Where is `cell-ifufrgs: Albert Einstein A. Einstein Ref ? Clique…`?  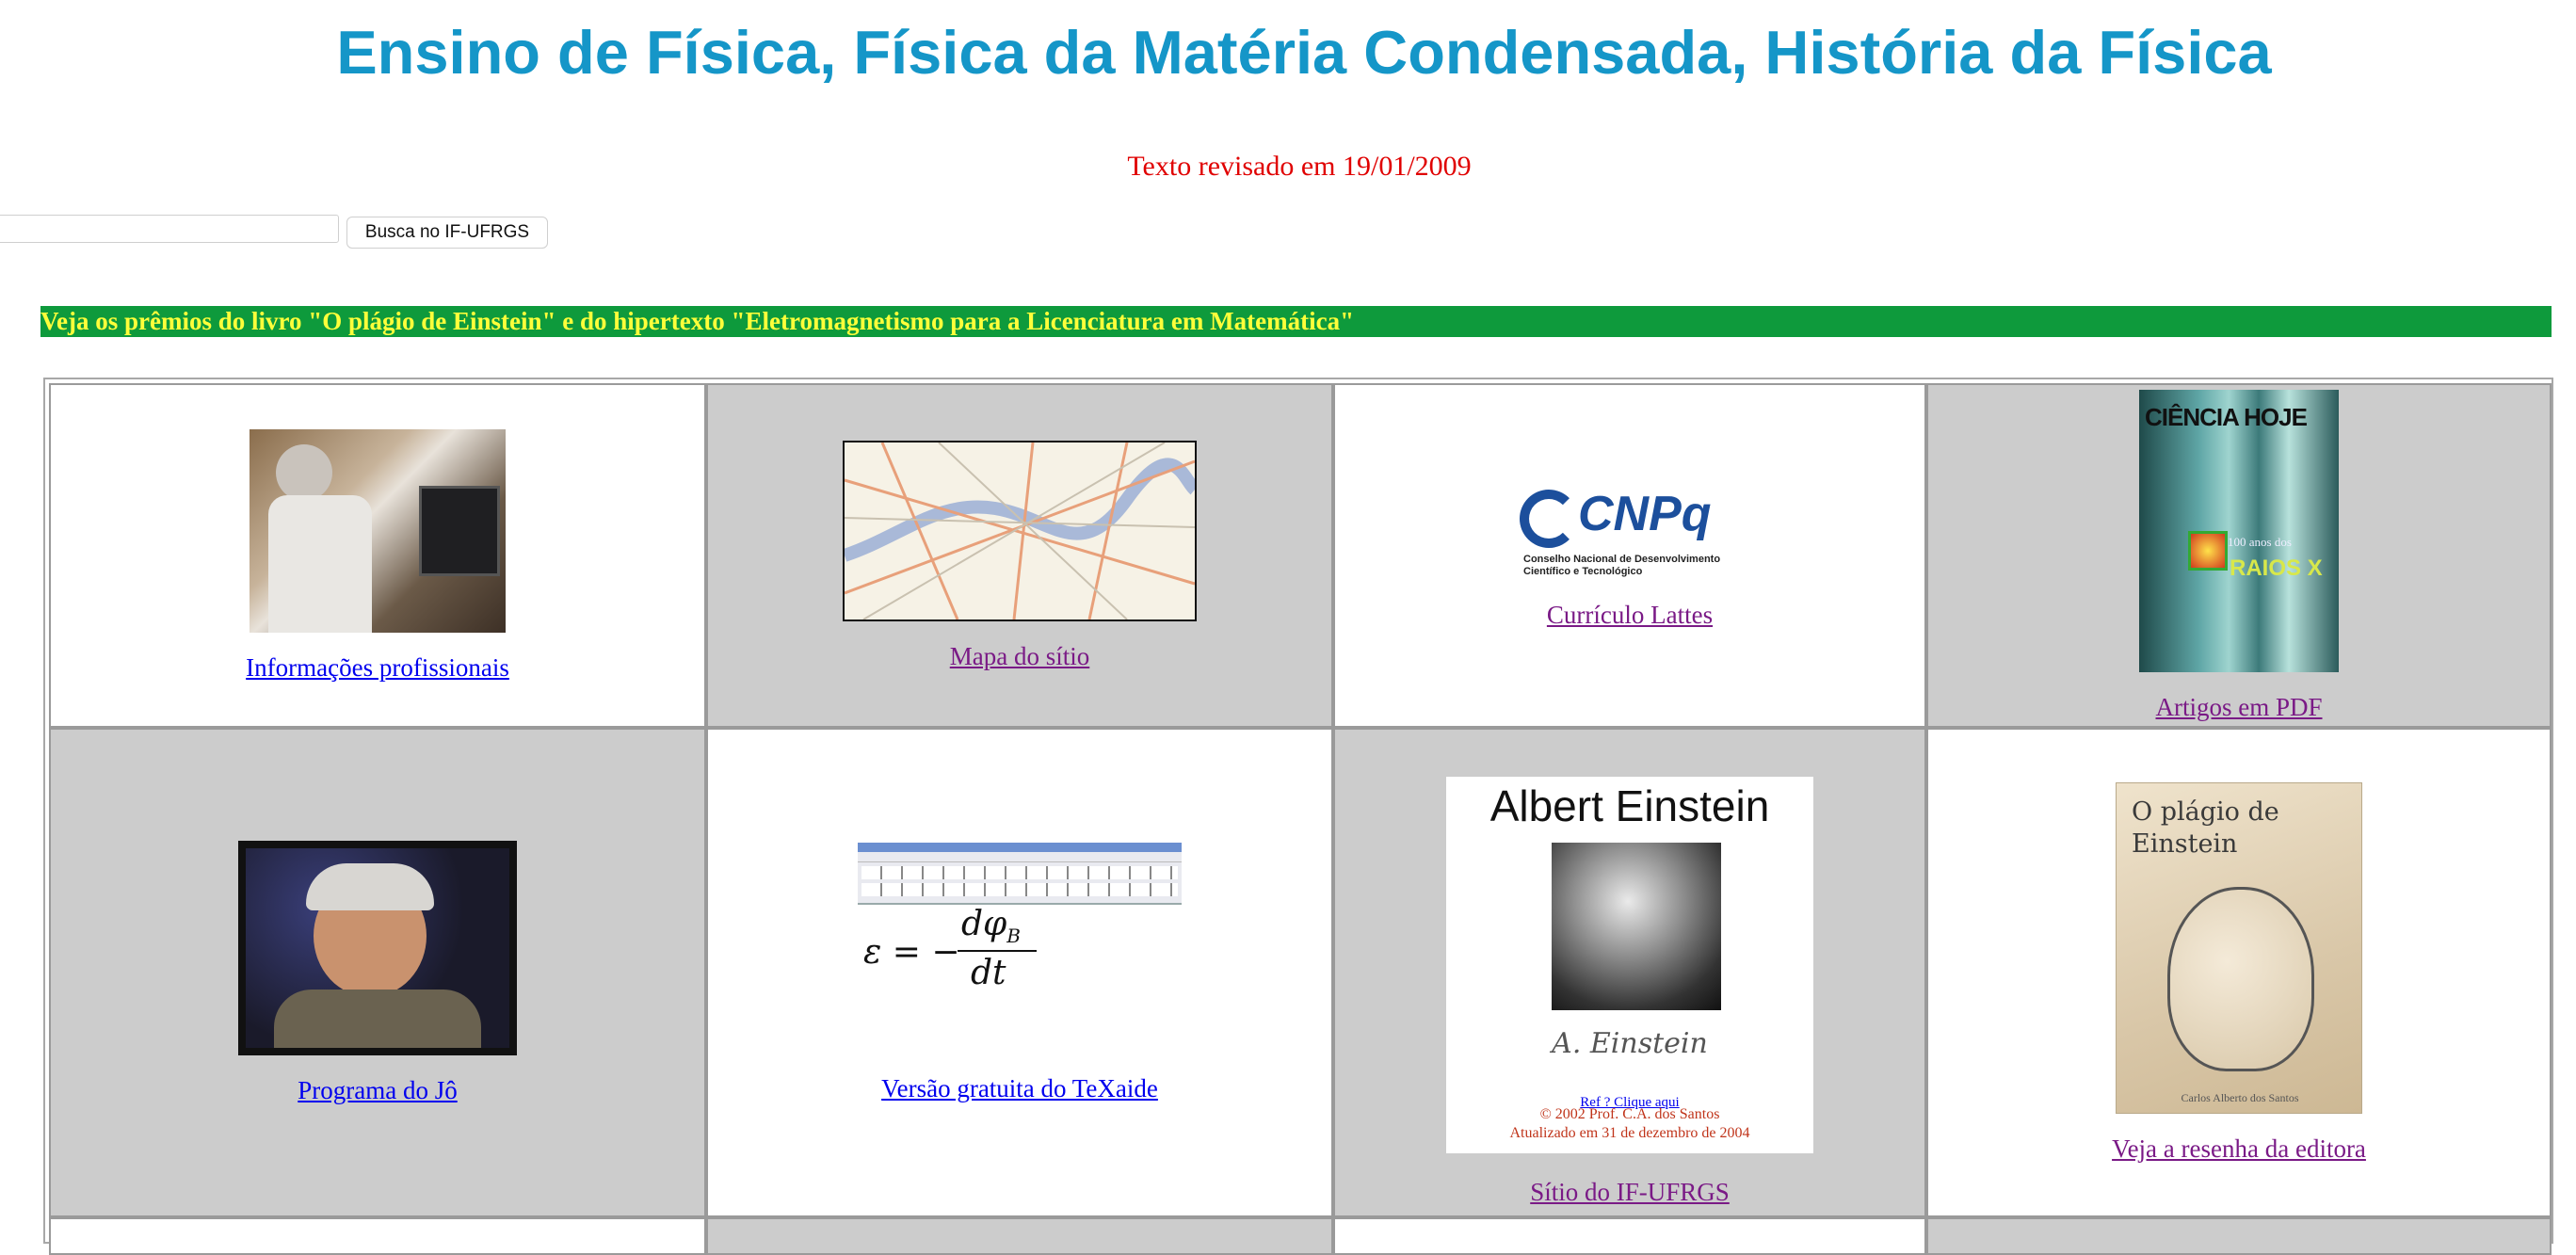 cell-ifufrgs: Albert Einstein A. Einstein Ref ? Clique… is located at coordinates (1629, 972).